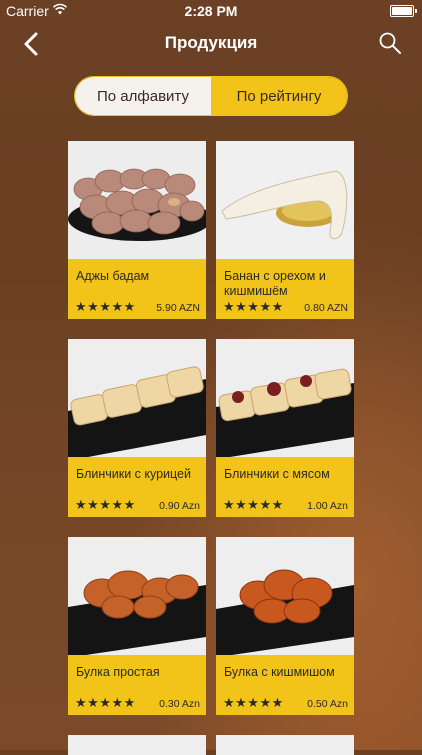 This screenshot has height=755, width=422. I want to click on page-title: Продукция, so click(211, 42).